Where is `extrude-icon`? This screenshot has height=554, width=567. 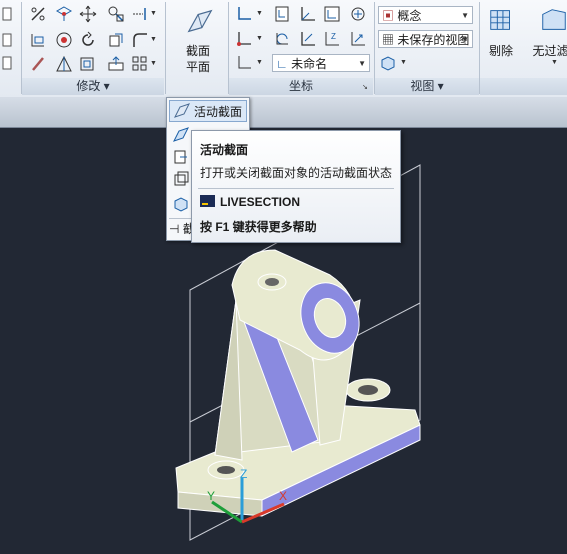
extrude-icon is located at coordinates (116, 40).